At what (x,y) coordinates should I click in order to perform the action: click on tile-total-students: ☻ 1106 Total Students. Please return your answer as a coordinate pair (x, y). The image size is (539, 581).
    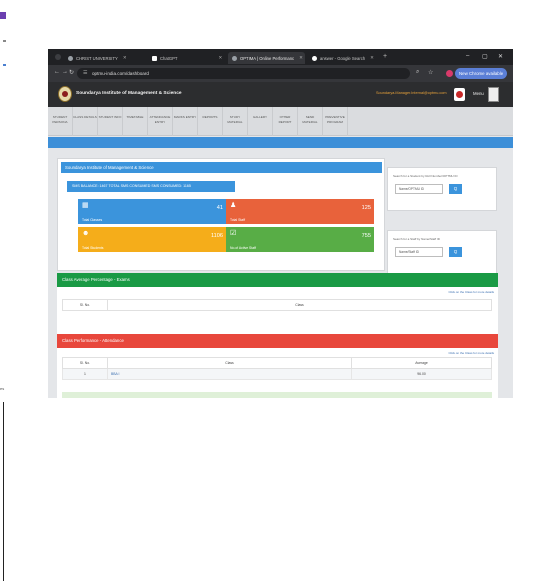
    Looking at the image, I should click on (152, 239).